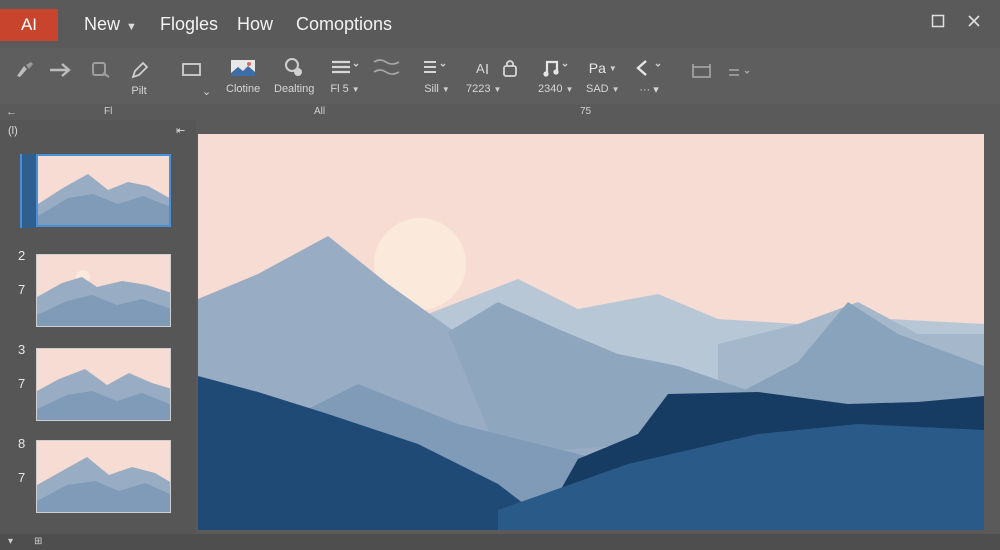 This screenshot has height=550, width=1000. I want to click on wave-icon, so click(386, 67).